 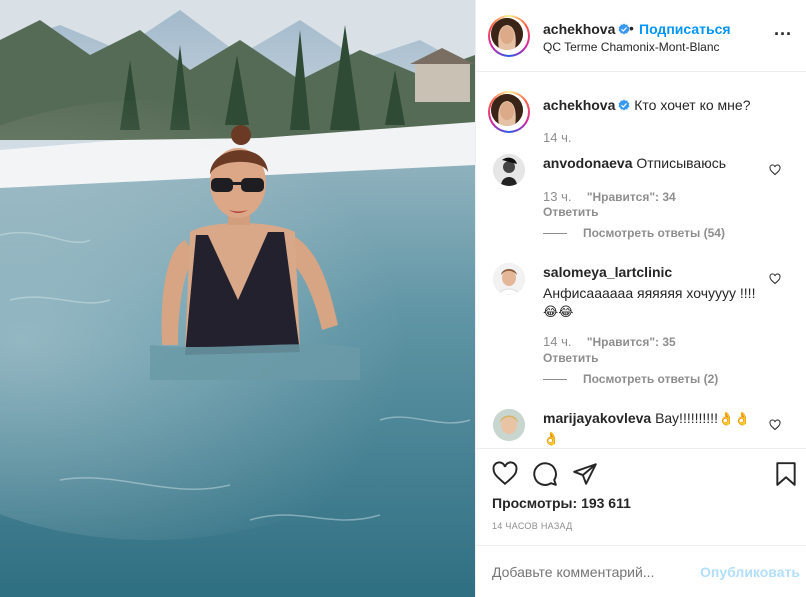 I want to click on comment-time: 14 ч., so click(x=557, y=341).